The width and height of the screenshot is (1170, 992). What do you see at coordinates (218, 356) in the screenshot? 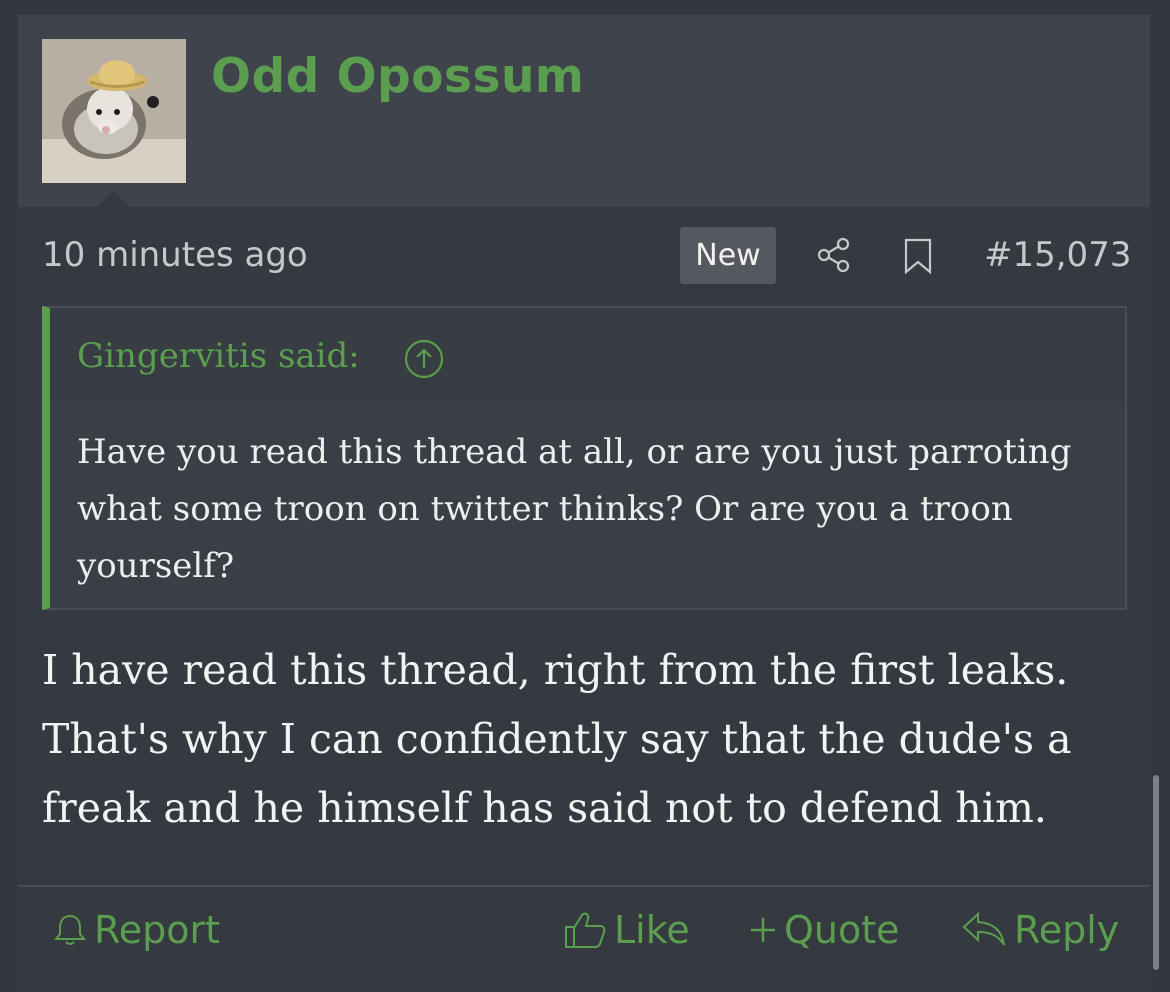
I see `quote-author: Gingervitis said:` at bounding box center [218, 356].